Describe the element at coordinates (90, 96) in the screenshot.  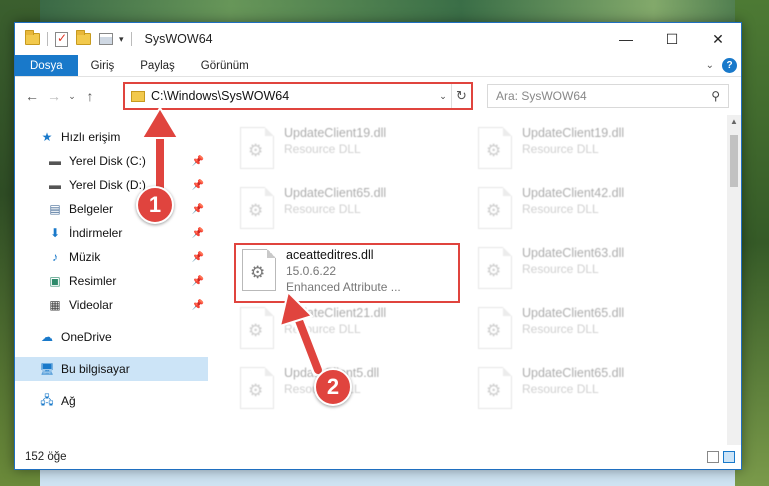
I see `up-arrow-icon: ↑` at that location.